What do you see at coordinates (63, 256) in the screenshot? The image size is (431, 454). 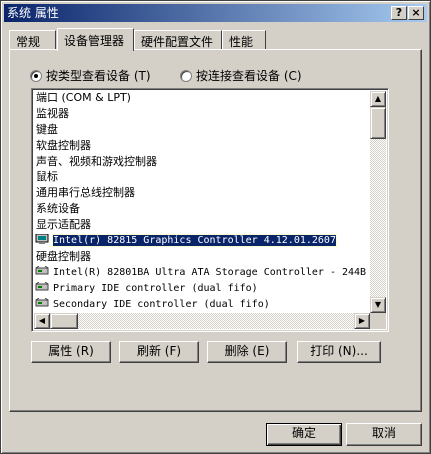 I see `device-label: 硬盘控制器` at bounding box center [63, 256].